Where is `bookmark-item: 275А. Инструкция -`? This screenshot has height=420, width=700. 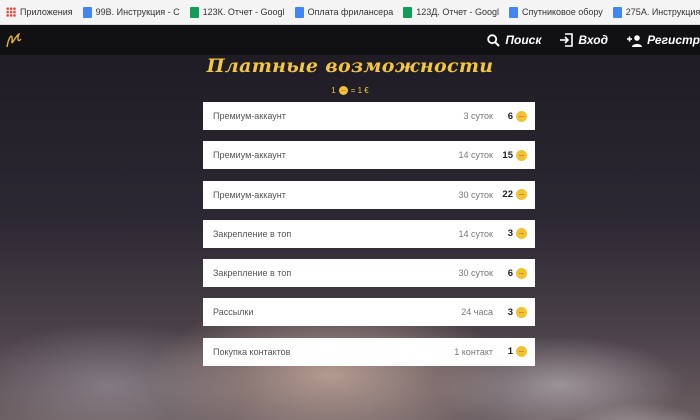 bookmark-item: 275А. Инструкция - is located at coordinates (653, 12).